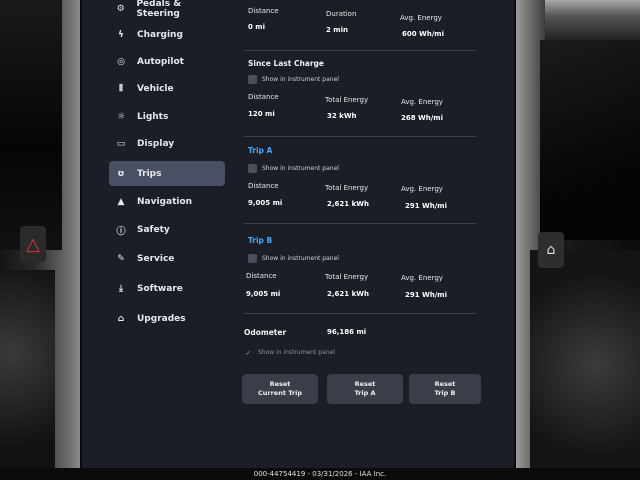  I want to click on sidebar-item-pedals-steering: ⚙ Pedals & Steering, so click(167, 11).